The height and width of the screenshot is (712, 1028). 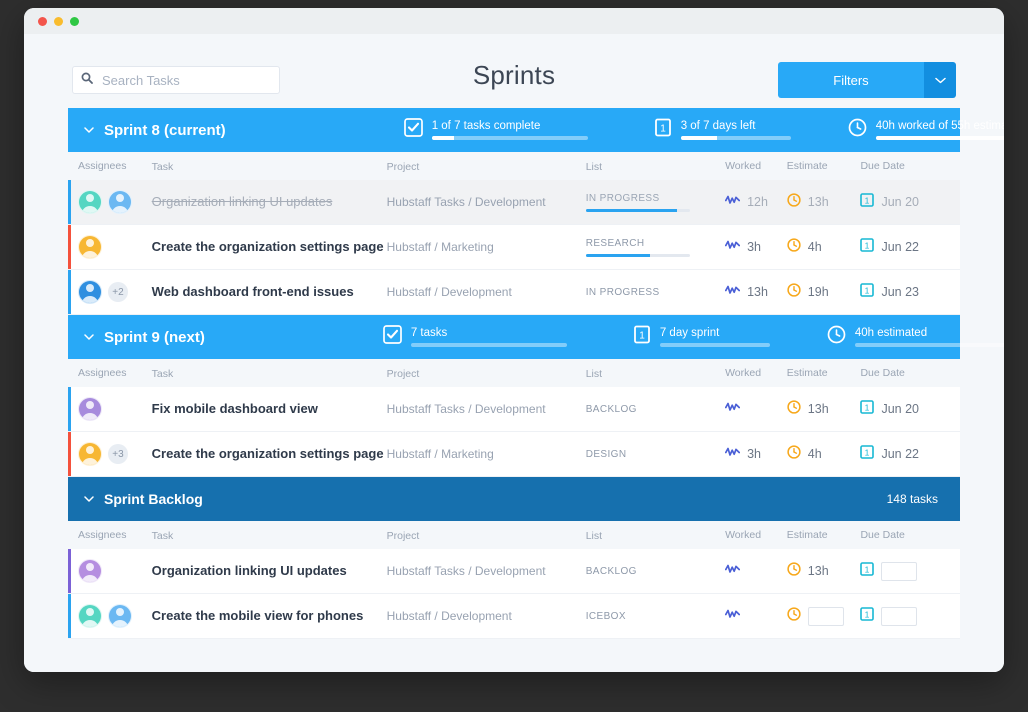 I want to click on worked-cell: 13h, so click(x=756, y=292).